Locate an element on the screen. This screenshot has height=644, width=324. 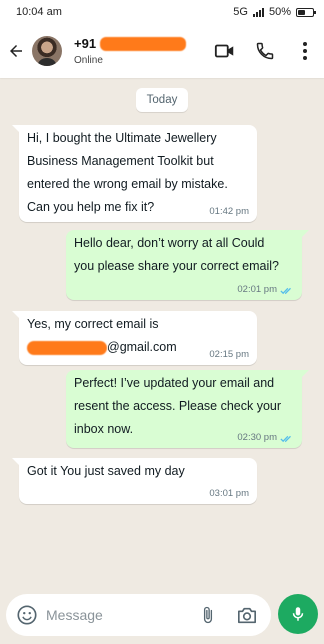
message-meta: 02:30 pm is located at coordinates (265, 438).